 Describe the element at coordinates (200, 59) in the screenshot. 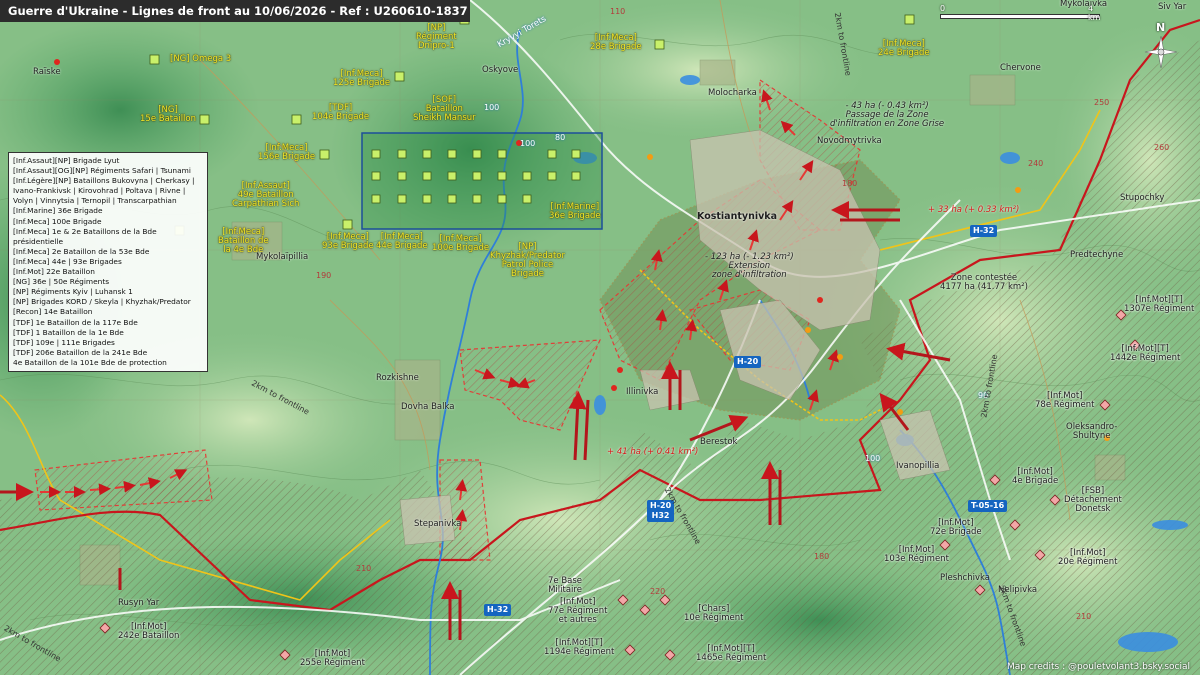

I see `ua-unit-label: [NG] Omega 3` at that location.